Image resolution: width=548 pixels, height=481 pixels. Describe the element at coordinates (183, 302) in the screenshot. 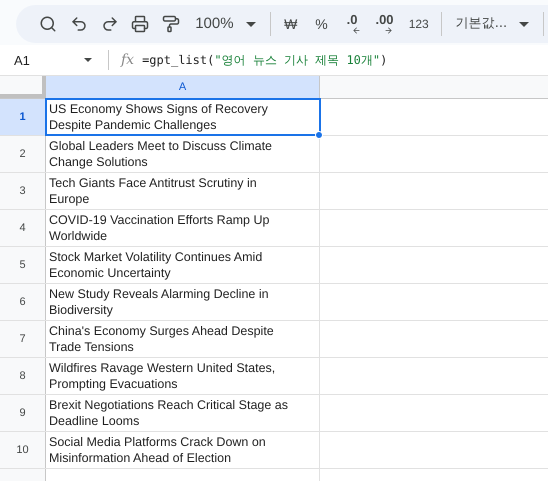

I see `table-cell: New Study Reveals Alarming Decline in Biodiversity` at that location.